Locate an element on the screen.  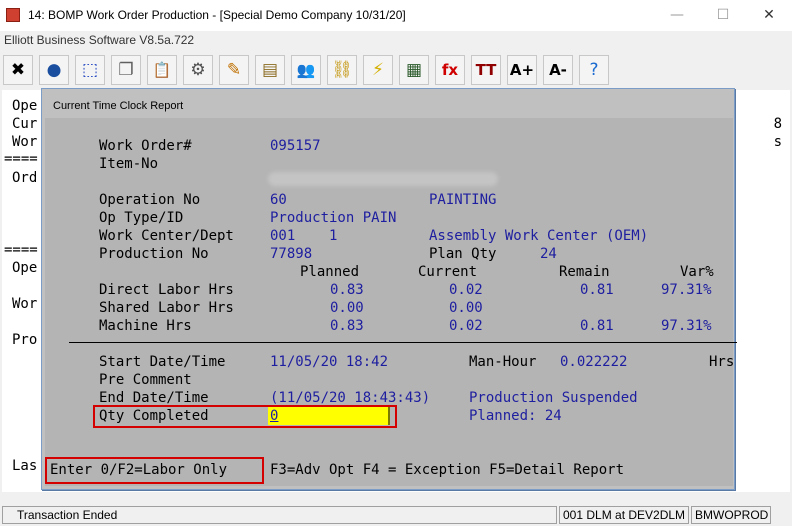
font-icon: TT is located at coordinates (486, 70).